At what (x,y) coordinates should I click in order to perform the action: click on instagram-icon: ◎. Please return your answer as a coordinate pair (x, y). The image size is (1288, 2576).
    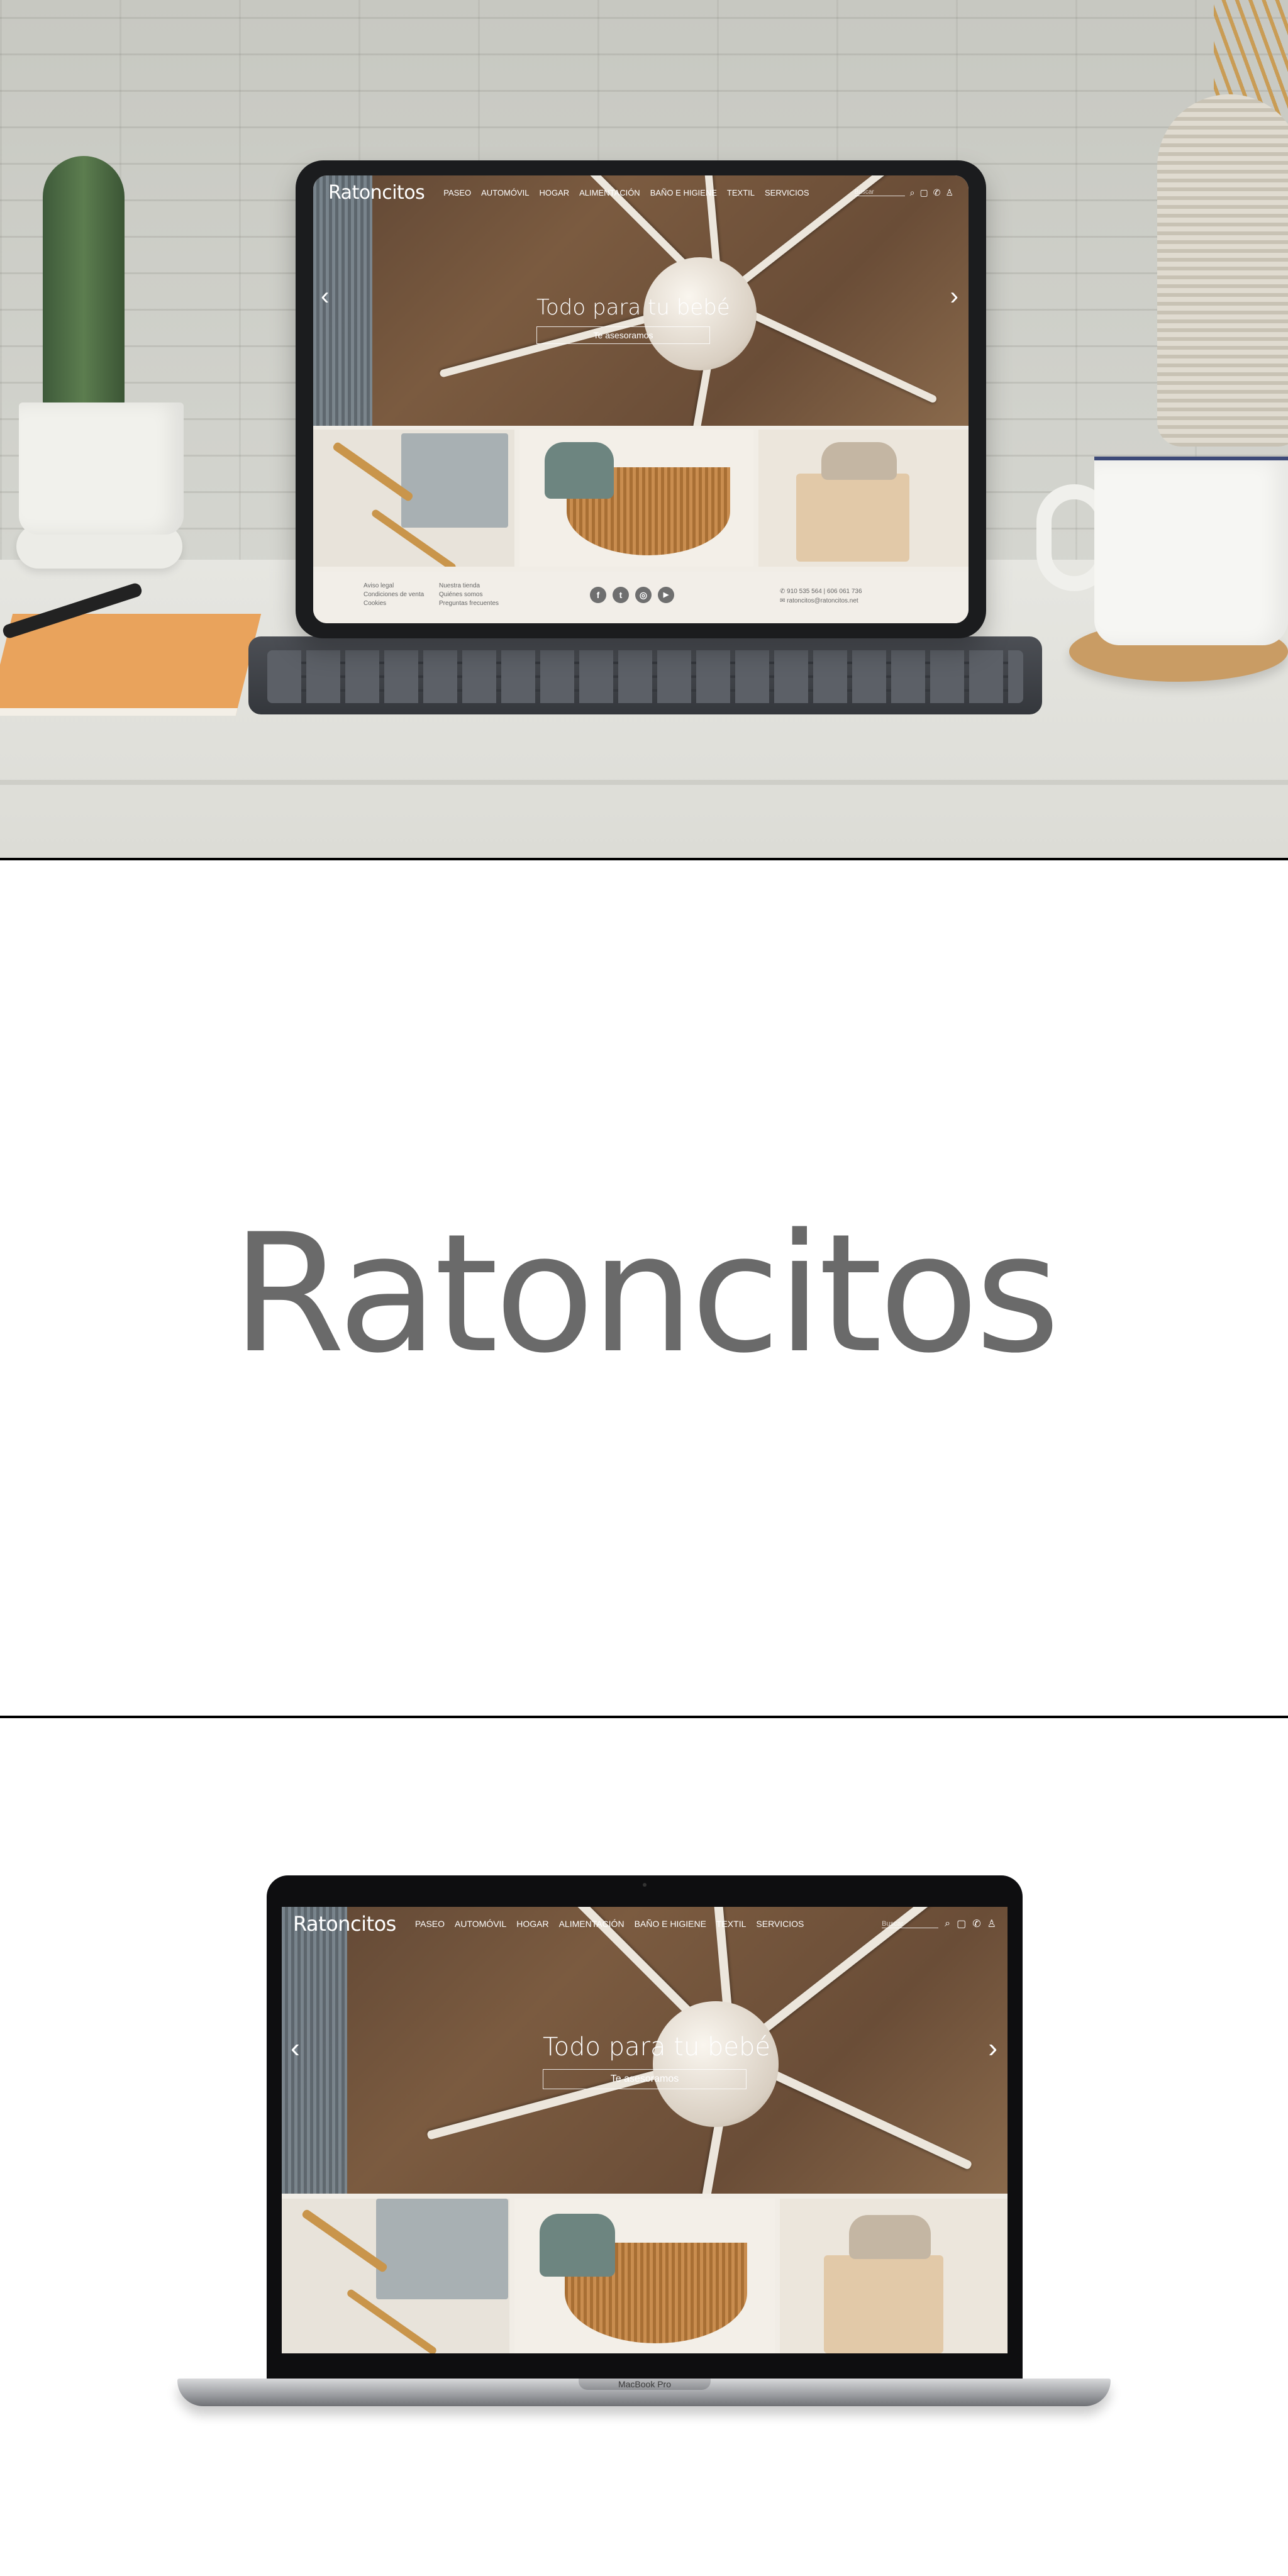
    Looking at the image, I should click on (643, 595).